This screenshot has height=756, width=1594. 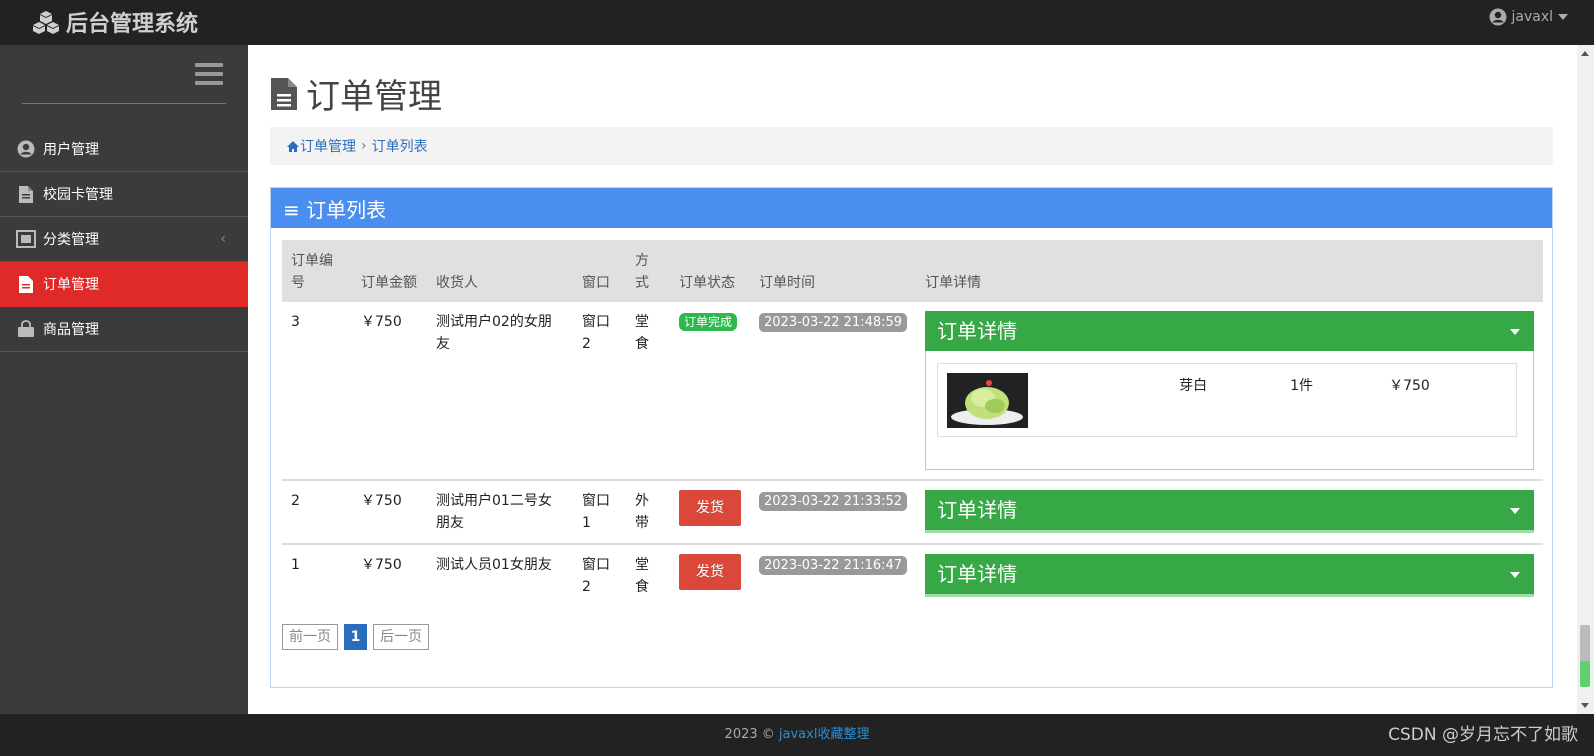 What do you see at coordinates (293, 146) in the screenshot?
I see `home-icon` at bounding box center [293, 146].